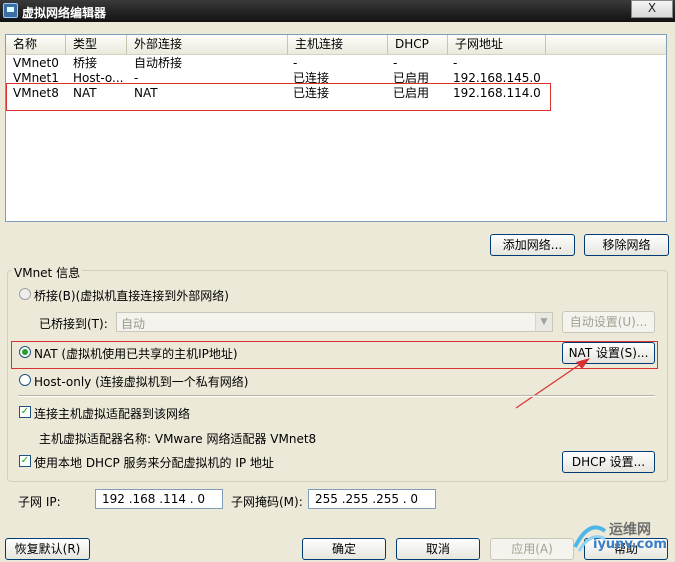  I want to click on cancel-button: 取消, so click(438, 549).